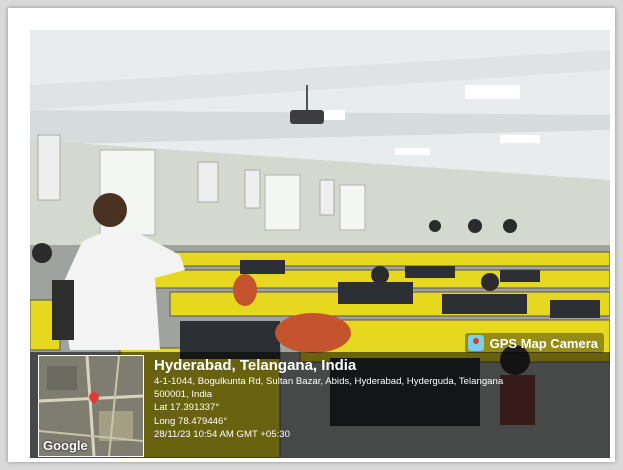  What do you see at coordinates (183, 395) in the screenshot?
I see `address-line-2: 500001, India` at bounding box center [183, 395].